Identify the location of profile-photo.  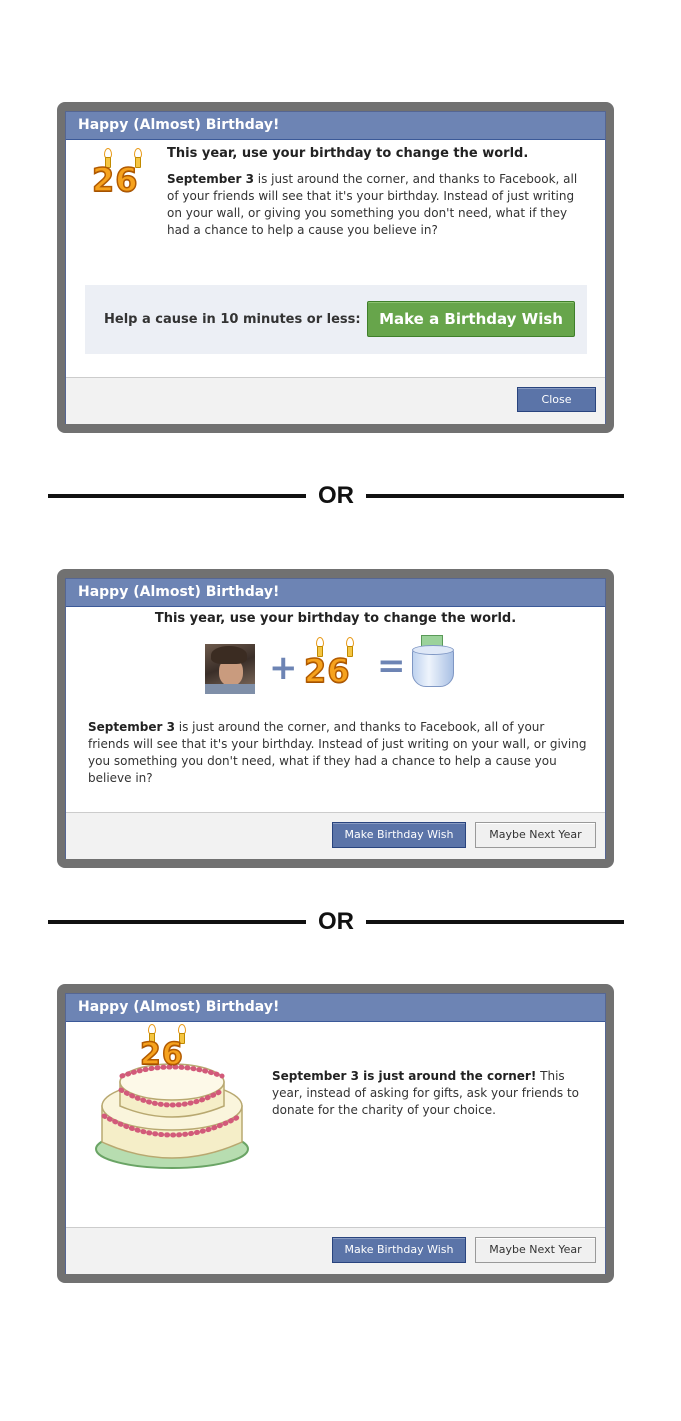
(230, 669).